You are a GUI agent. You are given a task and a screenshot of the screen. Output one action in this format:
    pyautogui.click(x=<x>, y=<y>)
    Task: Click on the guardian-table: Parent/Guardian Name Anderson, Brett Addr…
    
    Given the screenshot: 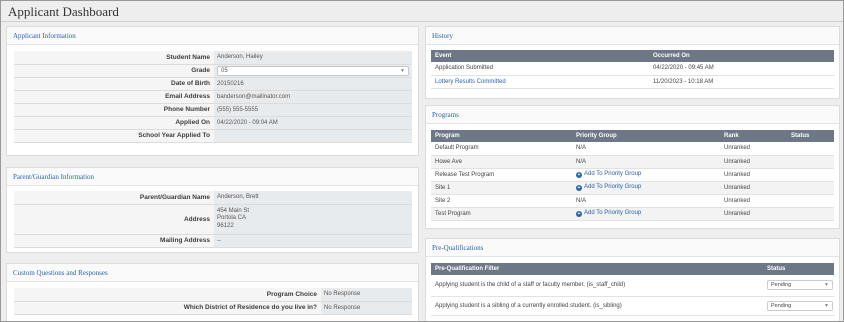 What is the action you would take?
    pyautogui.click(x=213, y=219)
    